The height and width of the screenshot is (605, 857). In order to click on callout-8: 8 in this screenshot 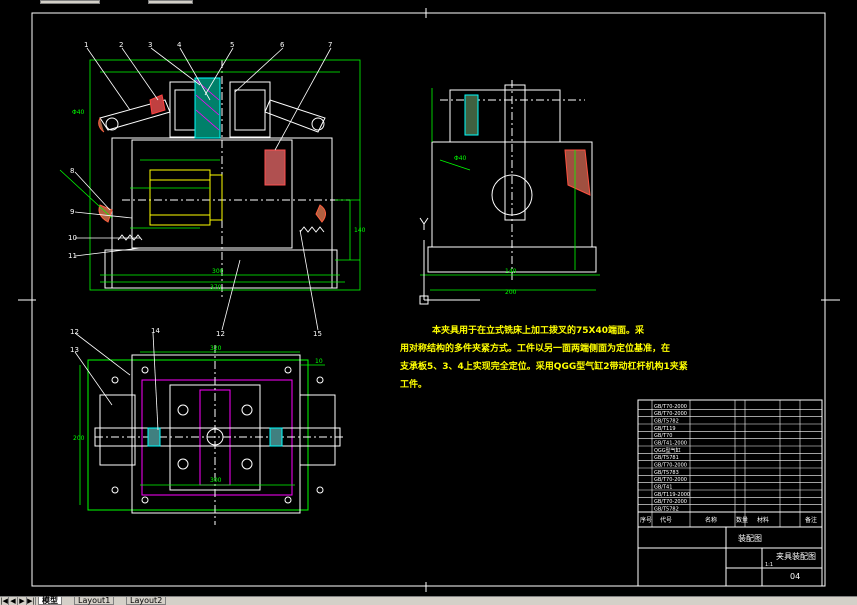, I will do `click(72, 171)`.